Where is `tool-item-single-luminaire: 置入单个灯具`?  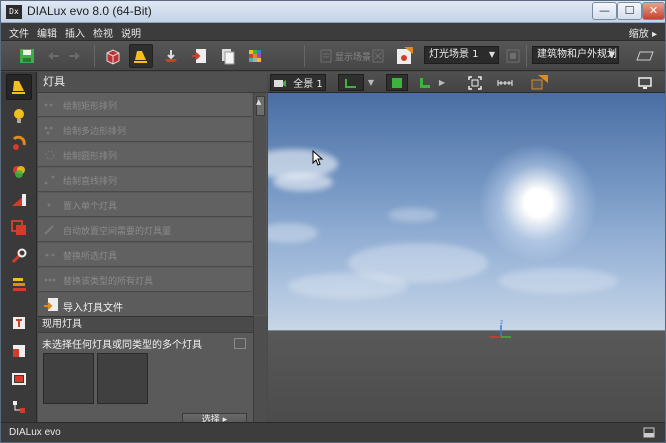
tool-item-single-luminaire: 置入单个灯具 is located at coordinates (145, 205).